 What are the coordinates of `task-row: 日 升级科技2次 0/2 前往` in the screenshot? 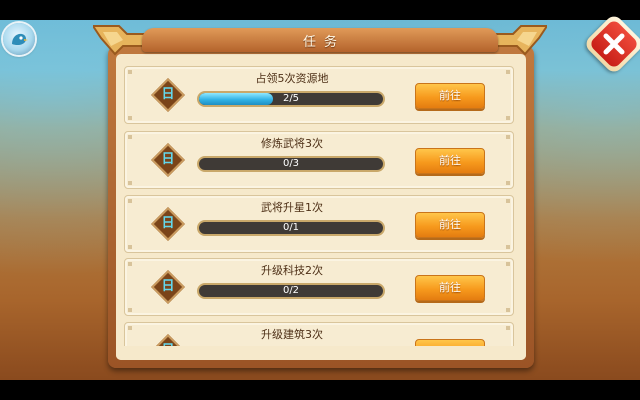 It's located at (319, 287).